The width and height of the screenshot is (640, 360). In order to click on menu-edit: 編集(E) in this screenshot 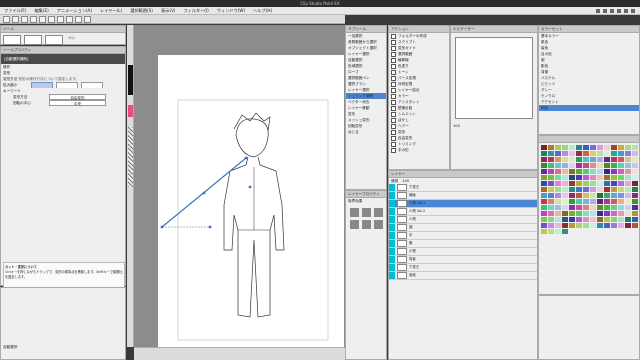, I will do `click(41, 11)`.